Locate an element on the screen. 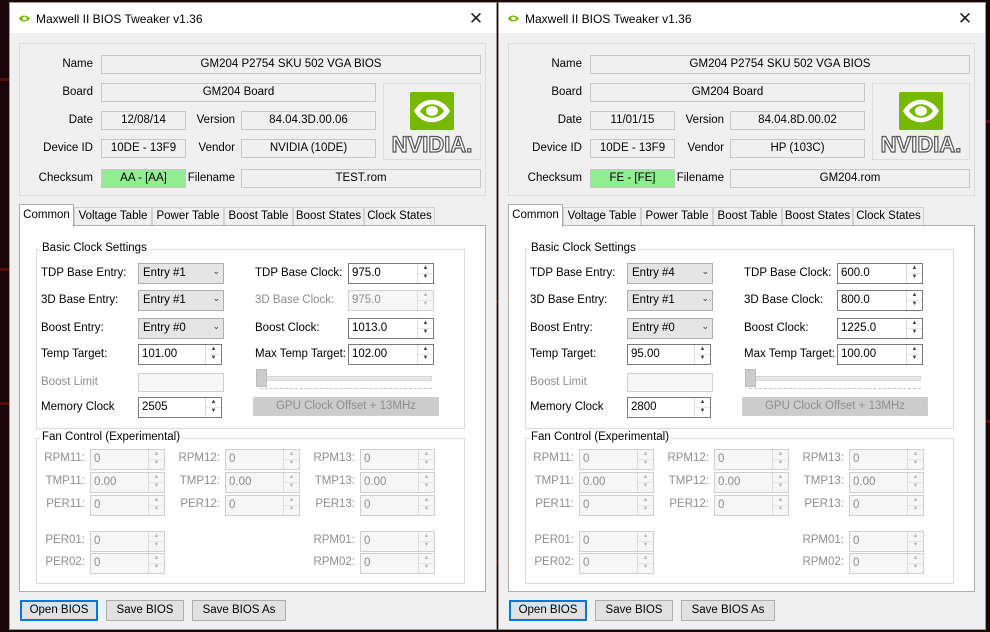  memory-clock-spinner: 2505 ▲ ▼ is located at coordinates (180, 407).